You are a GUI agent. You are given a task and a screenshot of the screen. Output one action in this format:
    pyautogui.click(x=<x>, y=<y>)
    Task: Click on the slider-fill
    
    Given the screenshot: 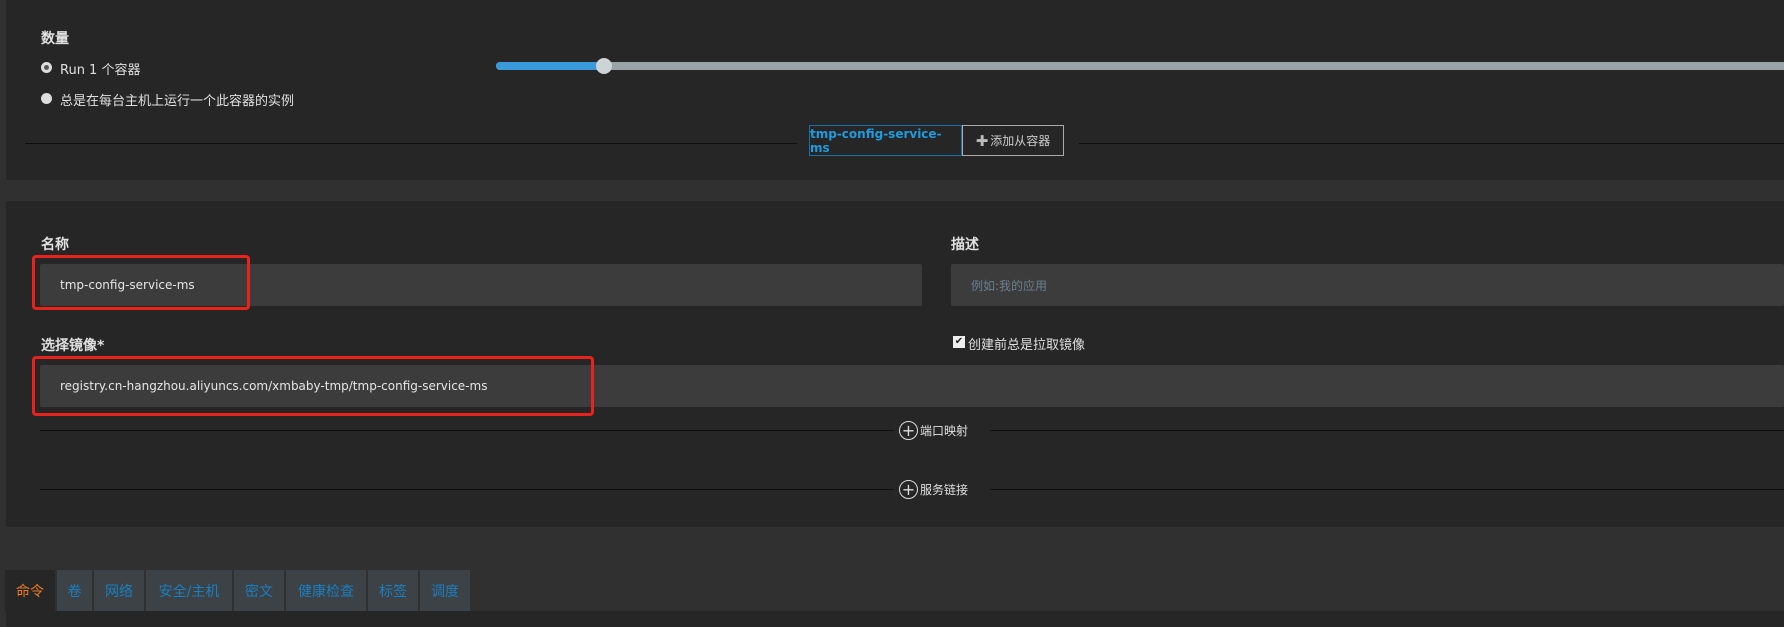 What is the action you would take?
    pyautogui.click(x=550, y=66)
    